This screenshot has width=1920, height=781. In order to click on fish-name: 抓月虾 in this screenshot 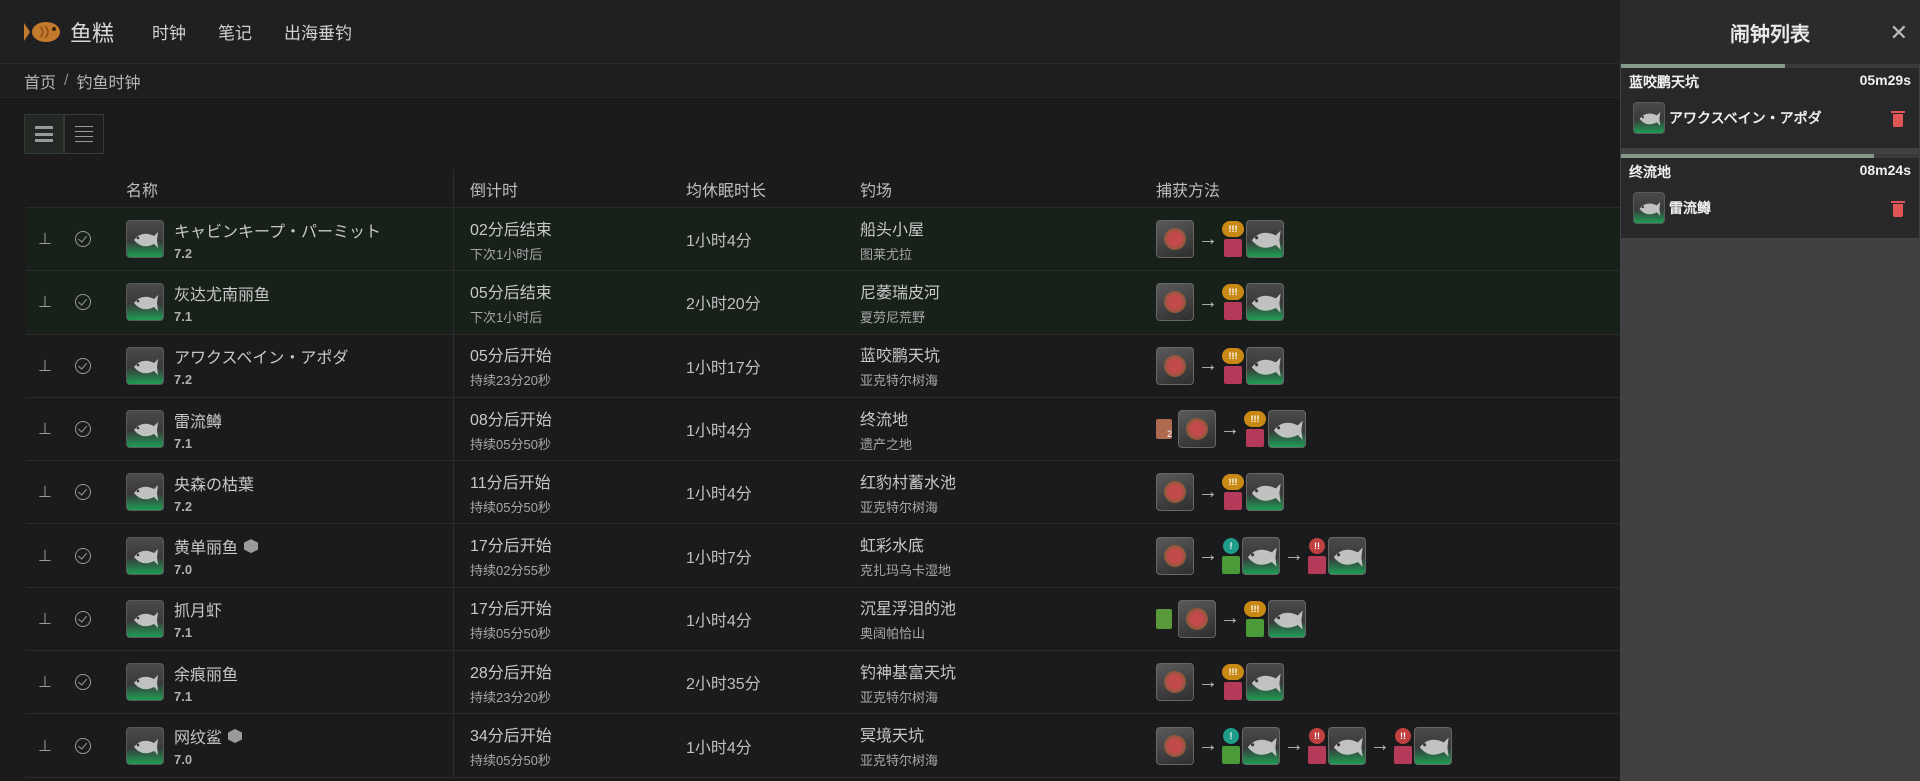, I will do `click(198, 609)`.